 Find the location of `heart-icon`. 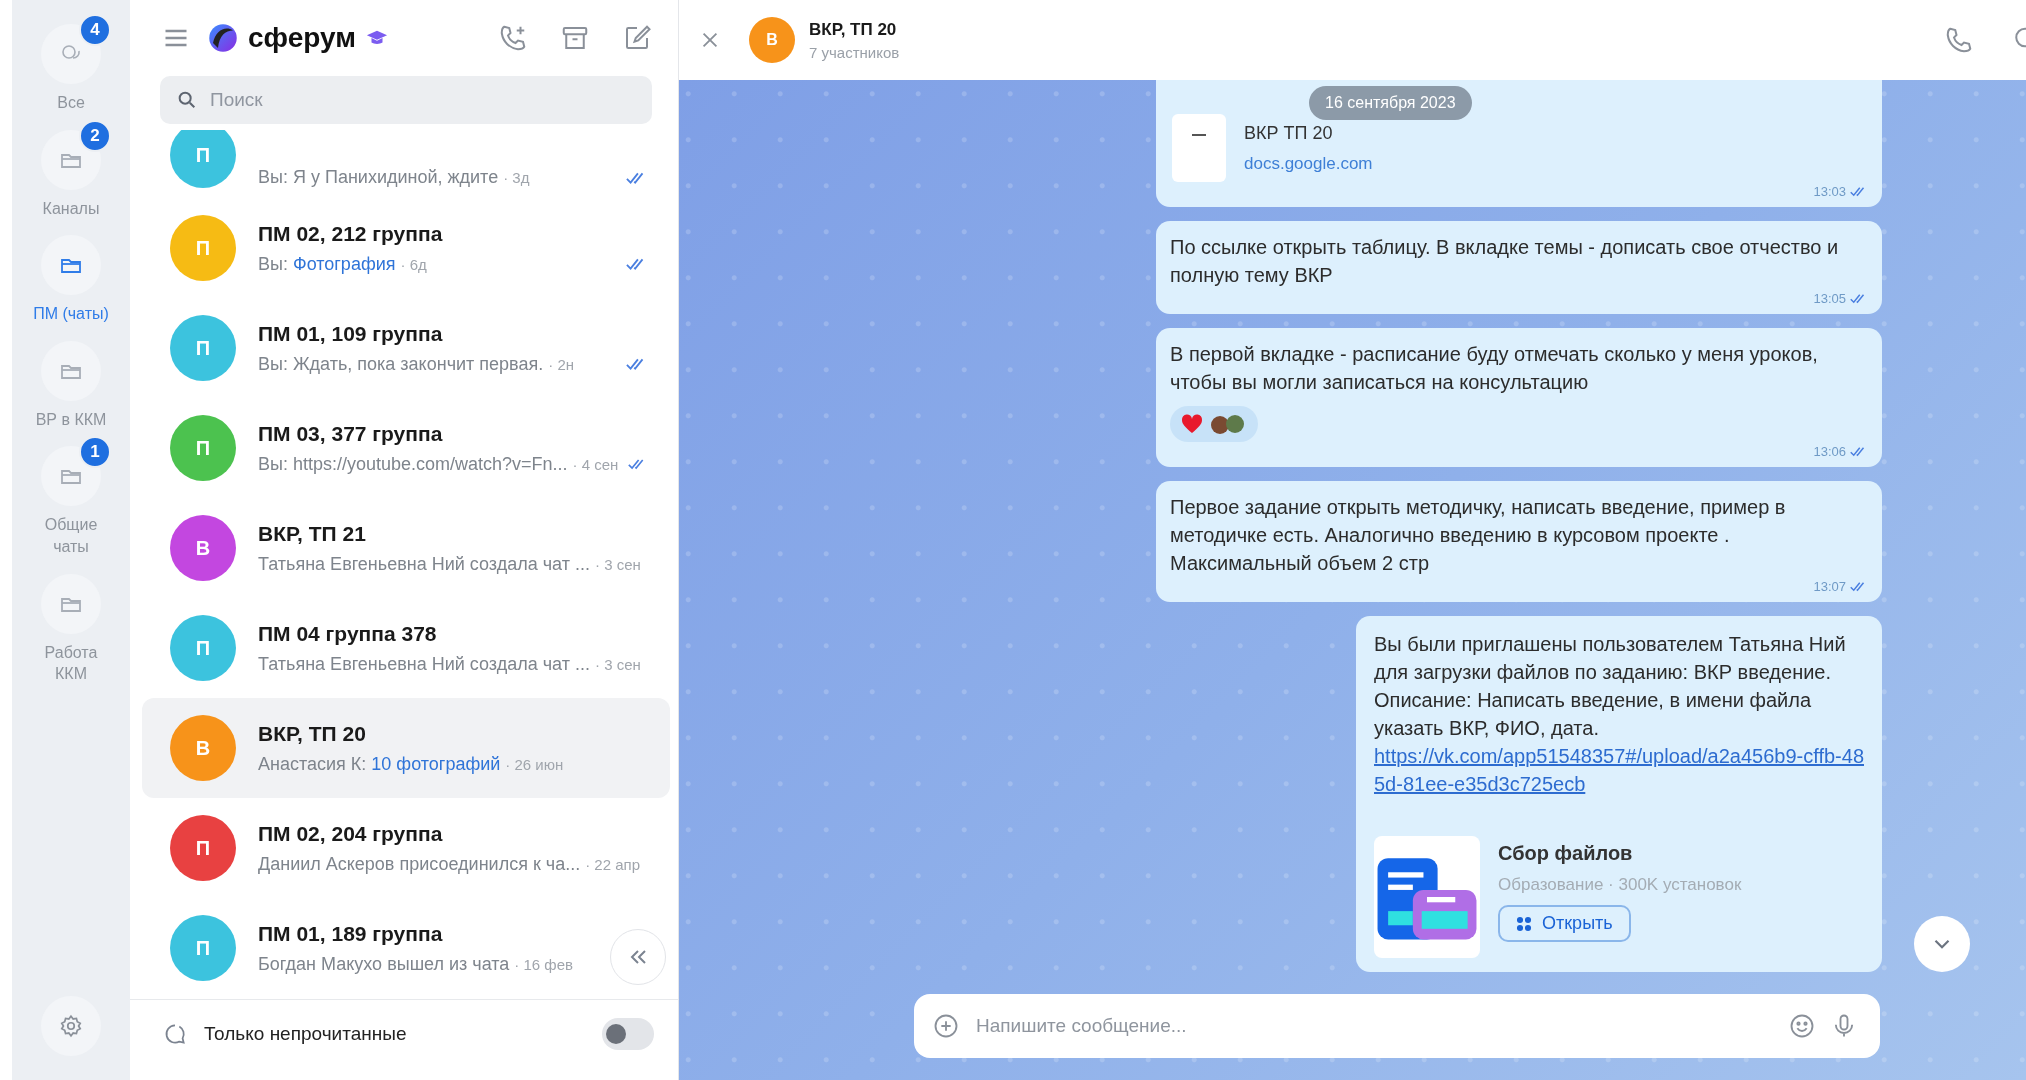

heart-icon is located at coordinates (1192, 424).